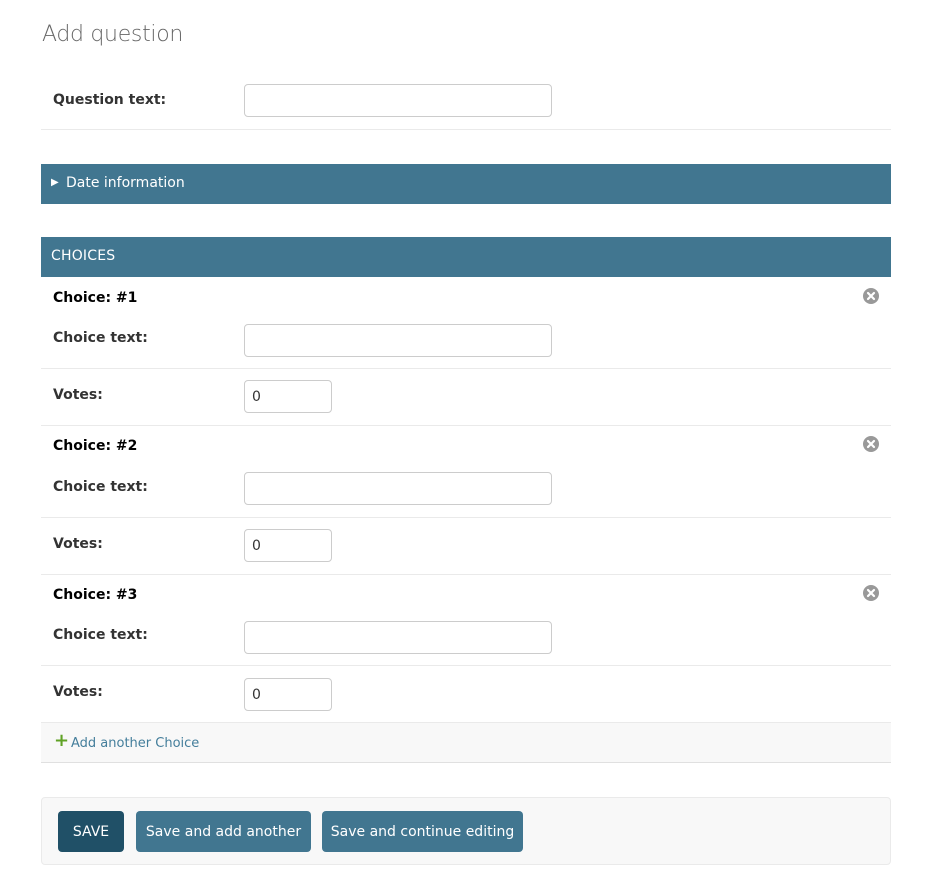  Describe the element at coordinates (61, 741) in the screenshot. I see `plus-icon: +` at that location.